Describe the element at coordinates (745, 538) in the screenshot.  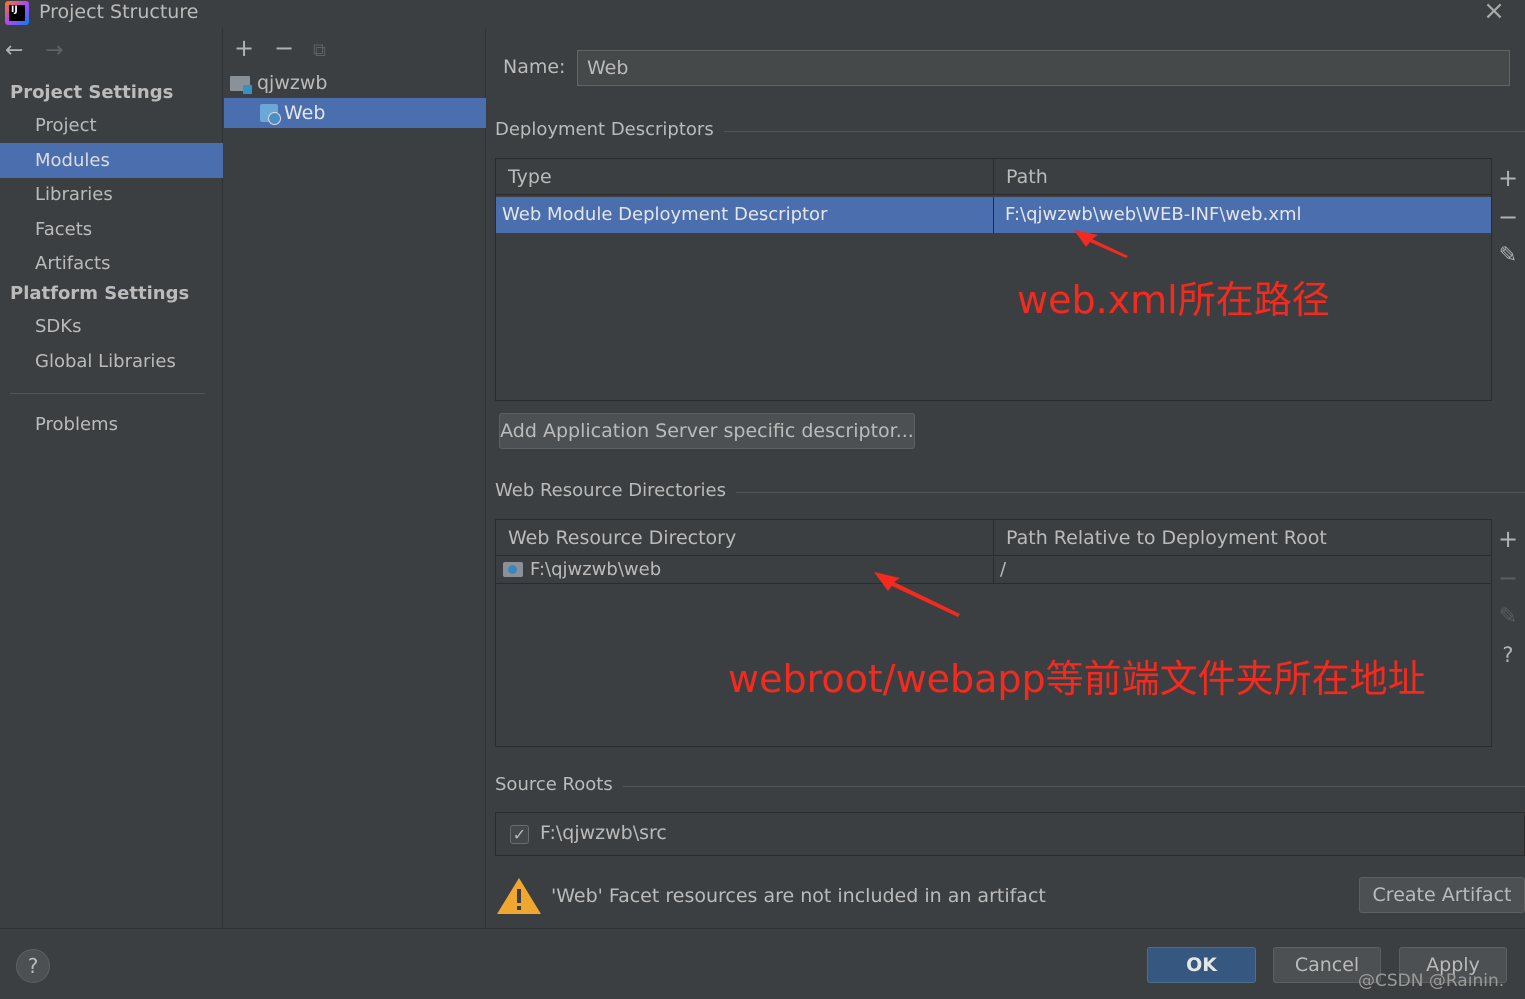
I see `column-header-web-resource-directory: Web Resource Directory` at that location.